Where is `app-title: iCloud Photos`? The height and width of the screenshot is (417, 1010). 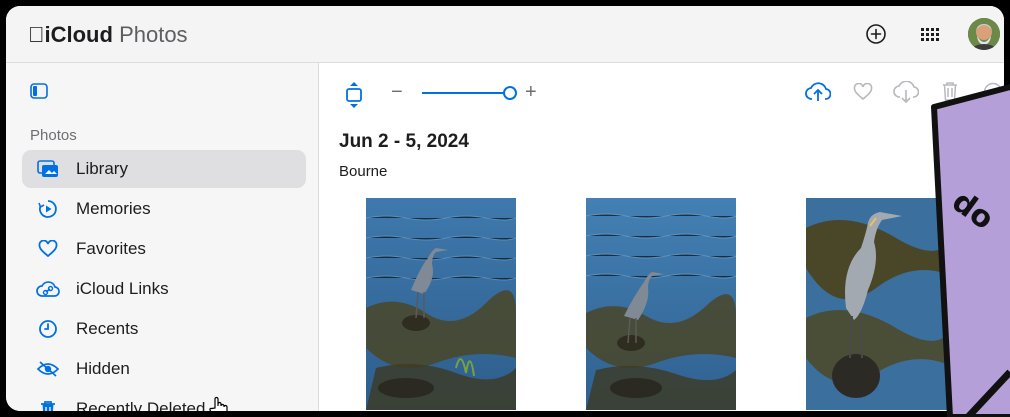
app-title: iCloud Photos is located at coordinates (108, 35).